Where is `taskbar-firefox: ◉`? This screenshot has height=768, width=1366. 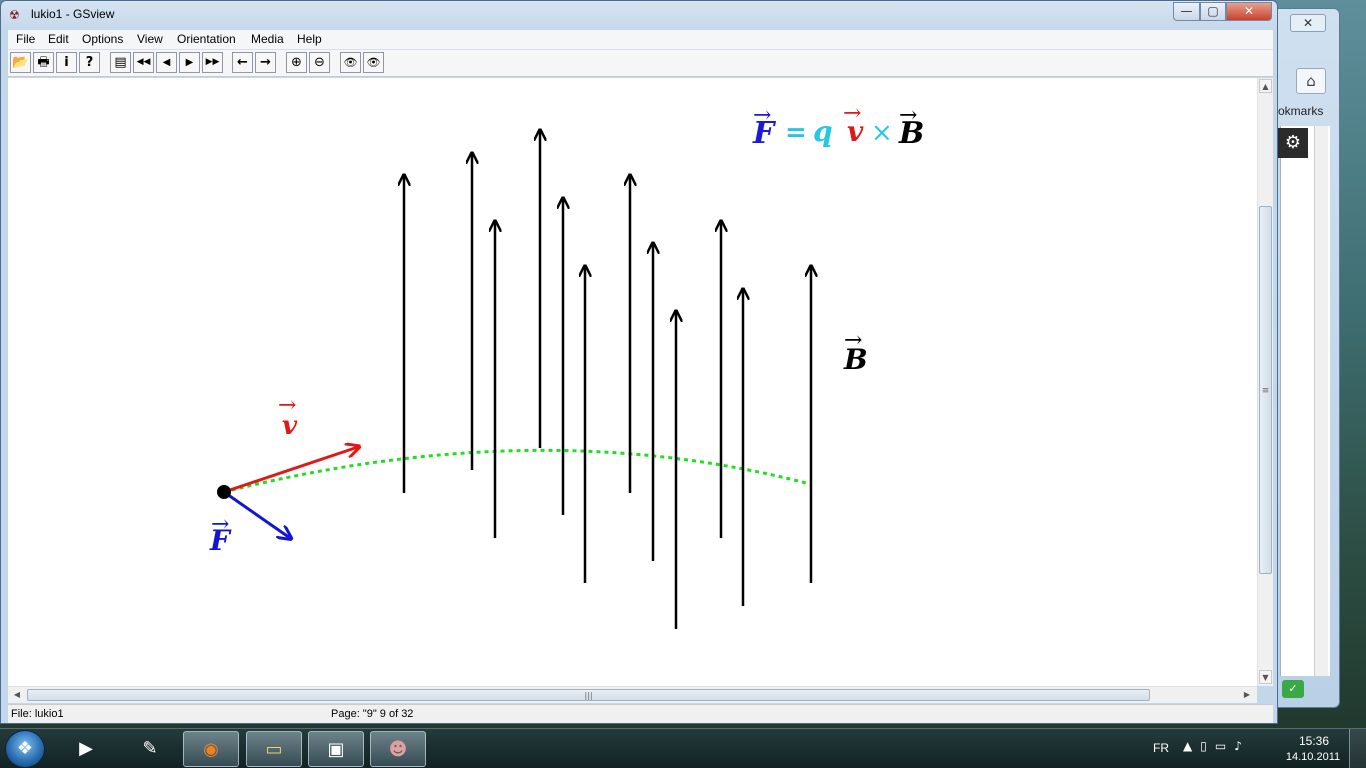 taskbar-firefox: ◉ is located at coordinates (211, 749).